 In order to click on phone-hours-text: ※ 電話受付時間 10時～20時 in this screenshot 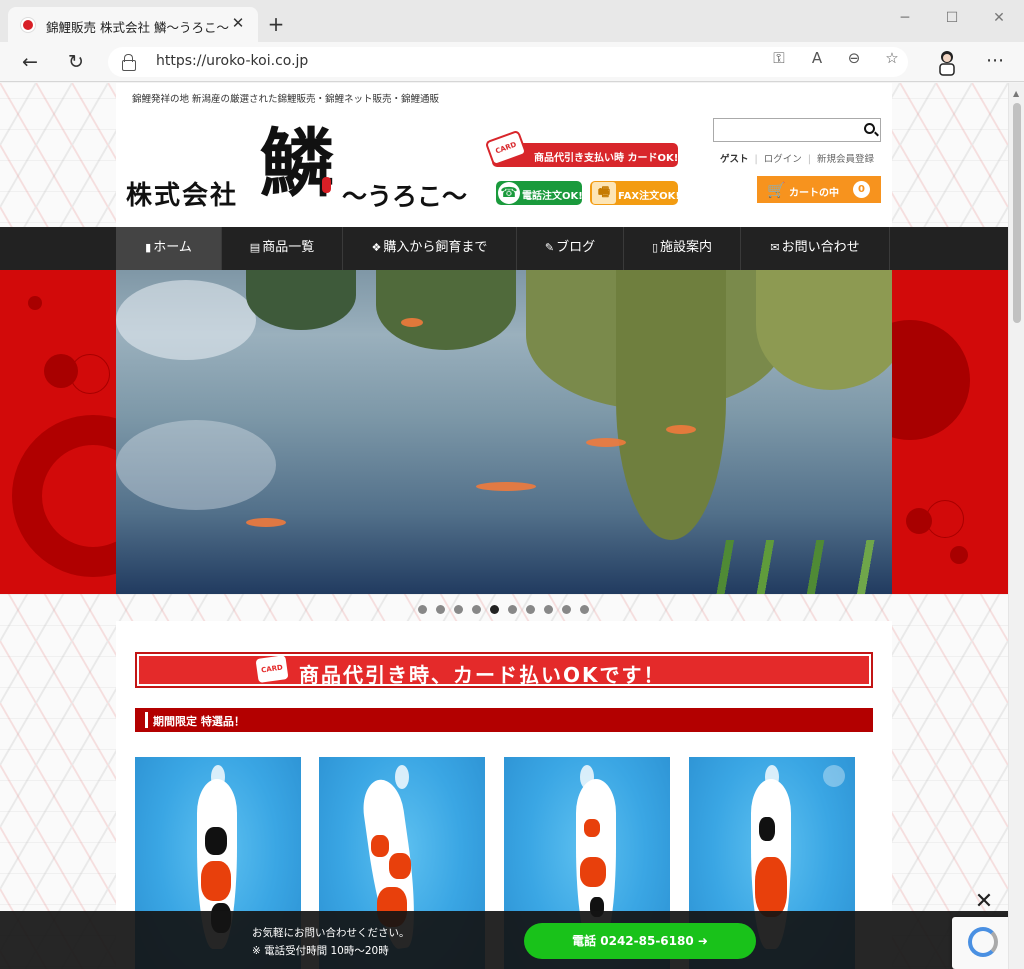, I will do `click(320, 951)`.